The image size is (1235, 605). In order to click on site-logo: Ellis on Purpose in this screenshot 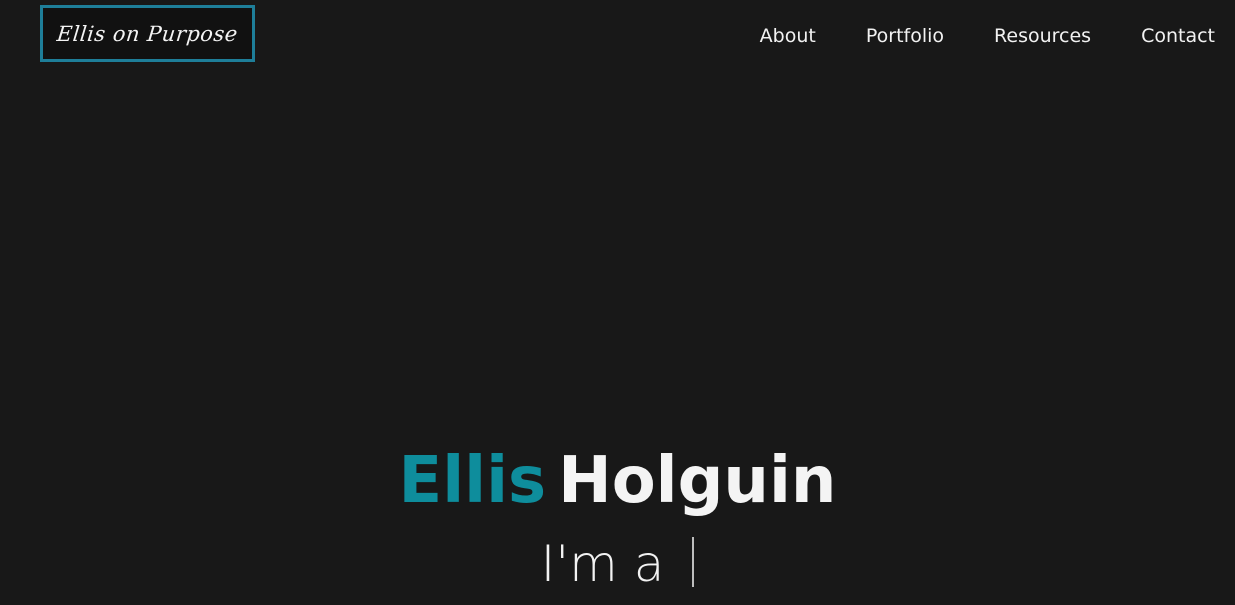, I will do `click(147, 33)`.